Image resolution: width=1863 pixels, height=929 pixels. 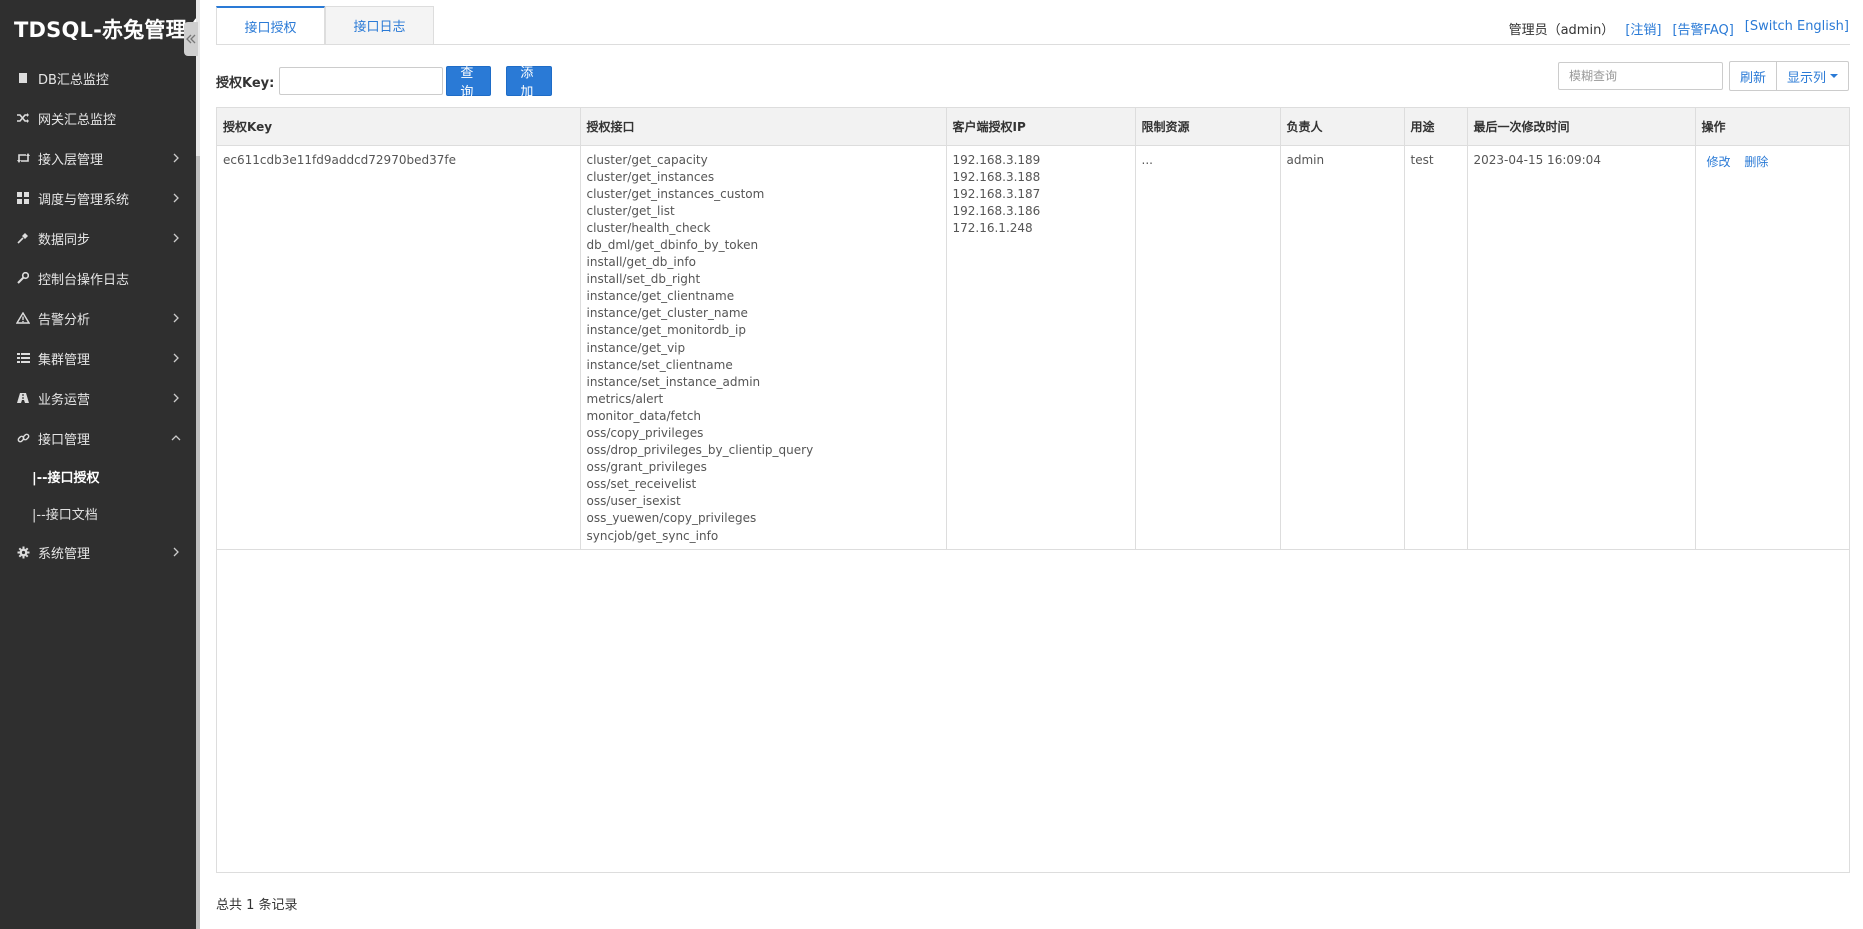 I want to click on interface-item: instance/get_clientname, so click(x=660, y=296).